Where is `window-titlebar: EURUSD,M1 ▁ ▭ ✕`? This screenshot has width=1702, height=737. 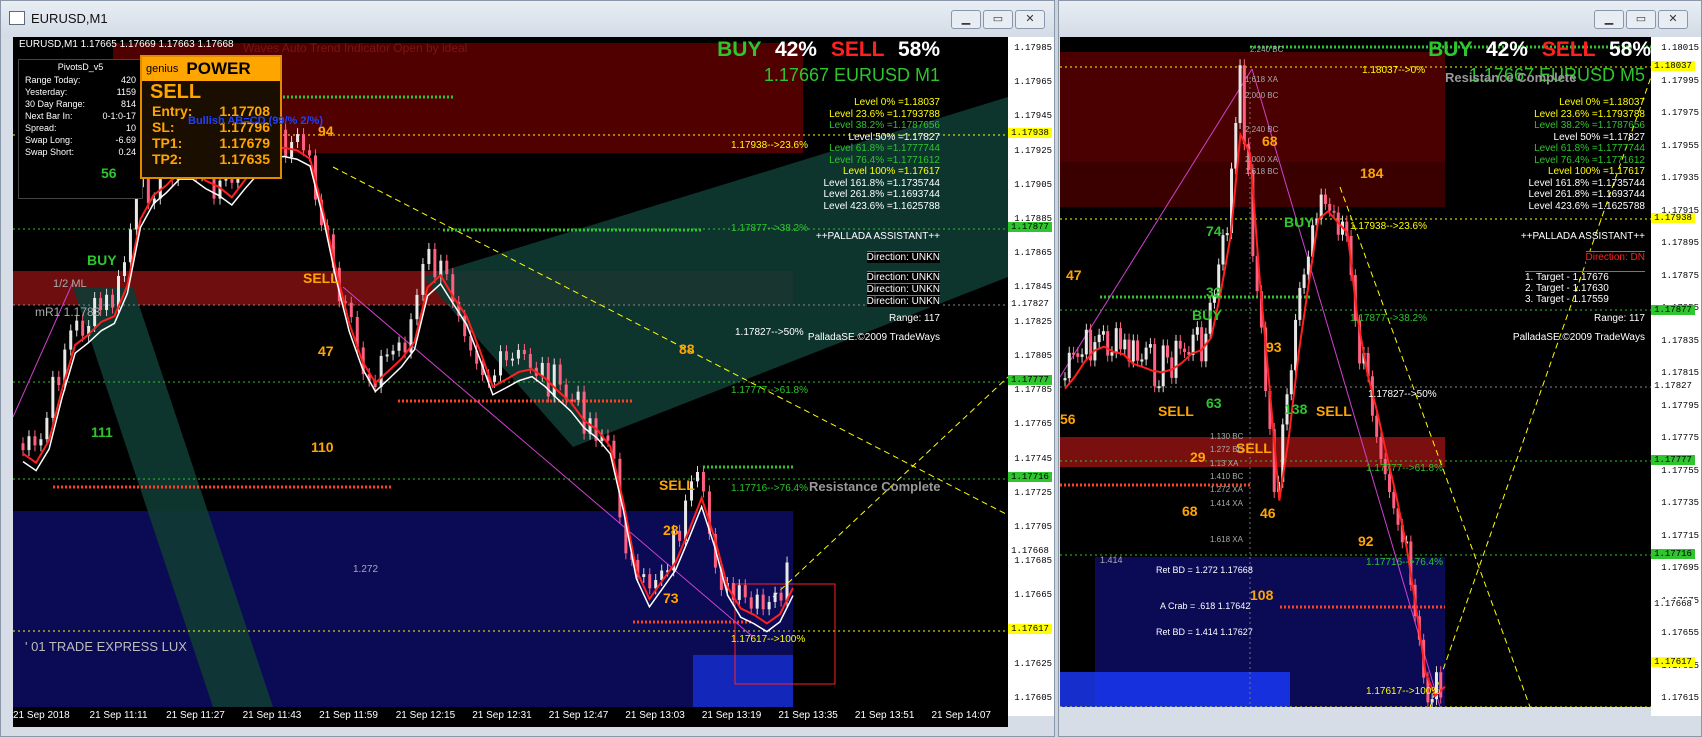 window-titlebar: EURUSD,M1 ▁ ▭ ✕ is located at coordinates (527, 19).